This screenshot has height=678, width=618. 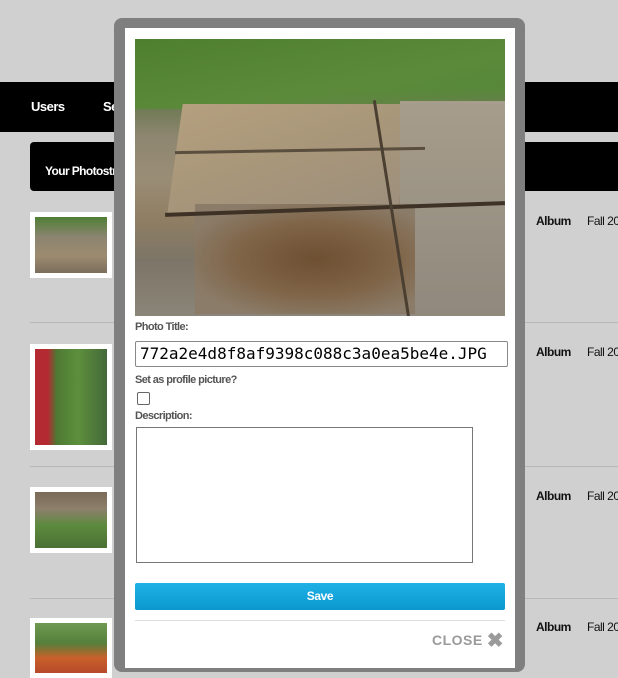 I want to click on close-icon: ✖, so click(x=495, y=641).